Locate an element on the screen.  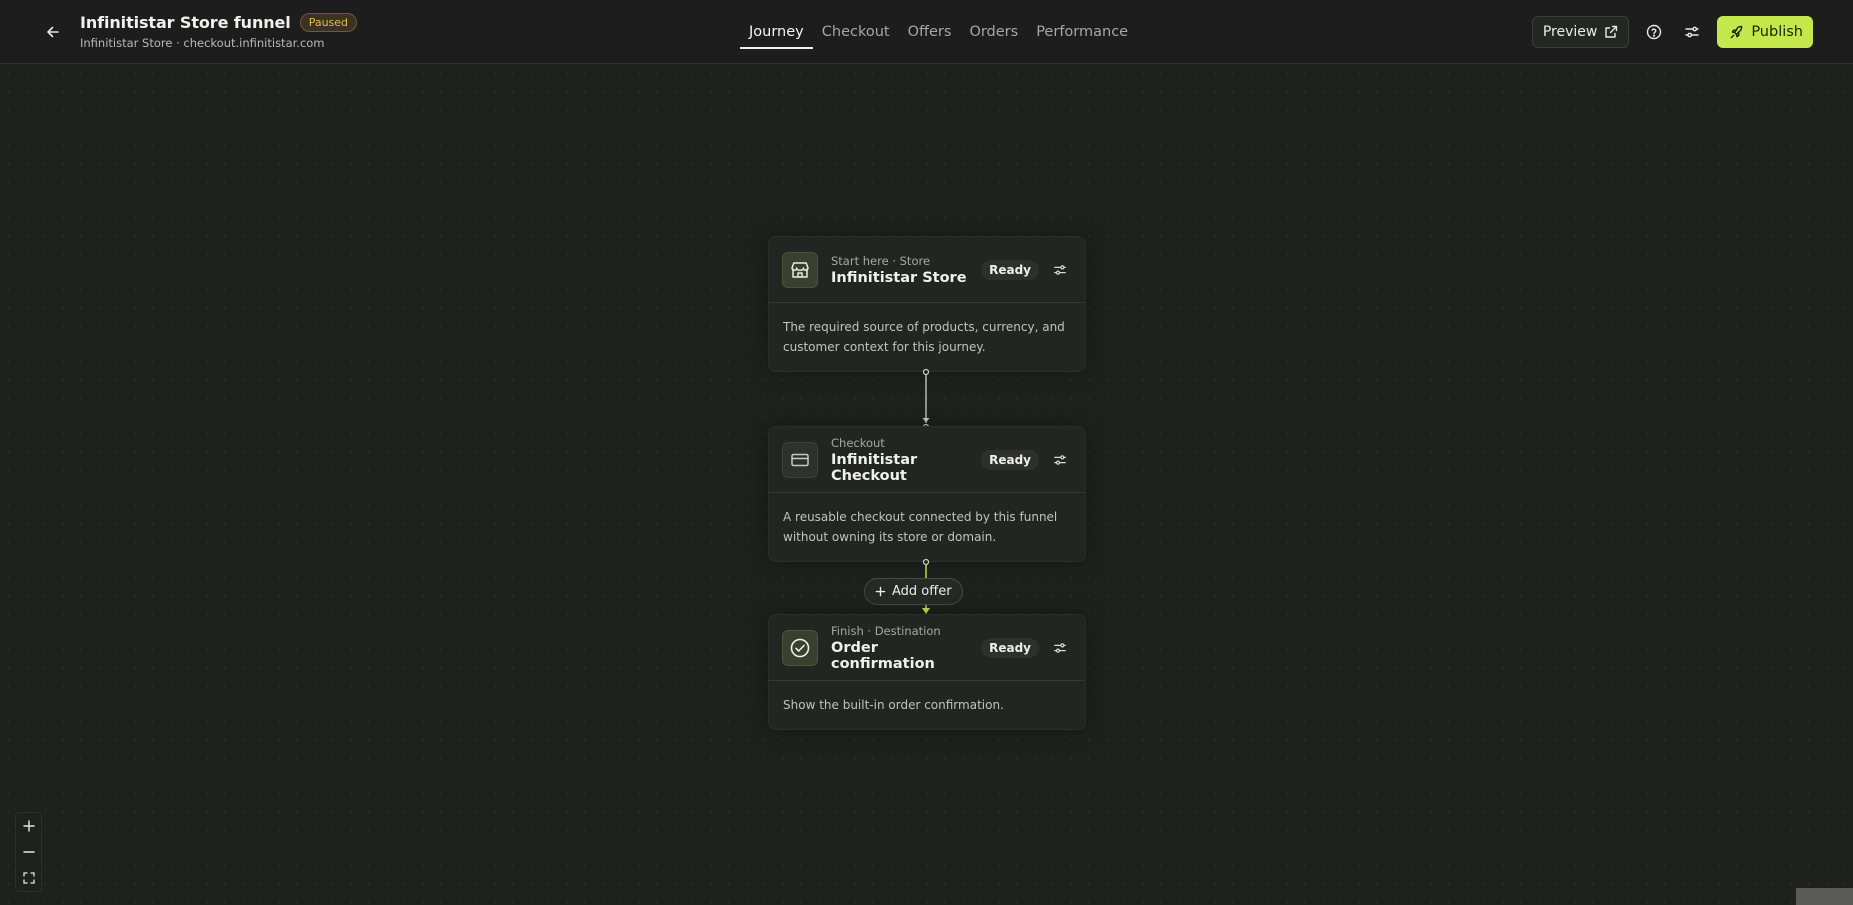
node-name: Infinitistar Checkout is located at coordinates (874, 467).